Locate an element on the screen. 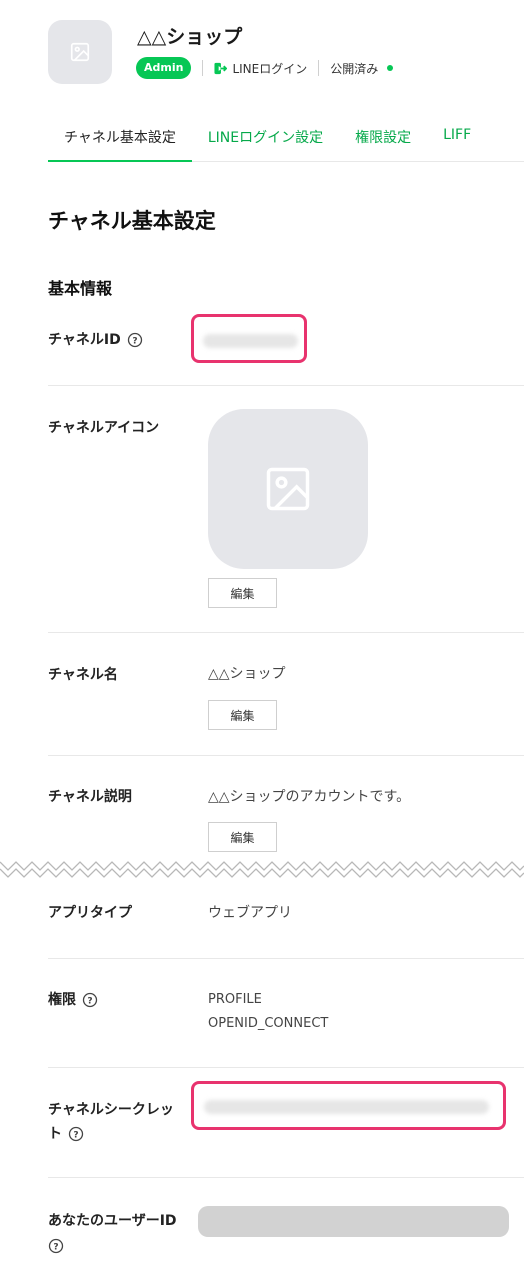 Image resolution: width=524 pixels, height=1273 pixels. channel-title: △△ショップ is located at coordinates (190, 37).